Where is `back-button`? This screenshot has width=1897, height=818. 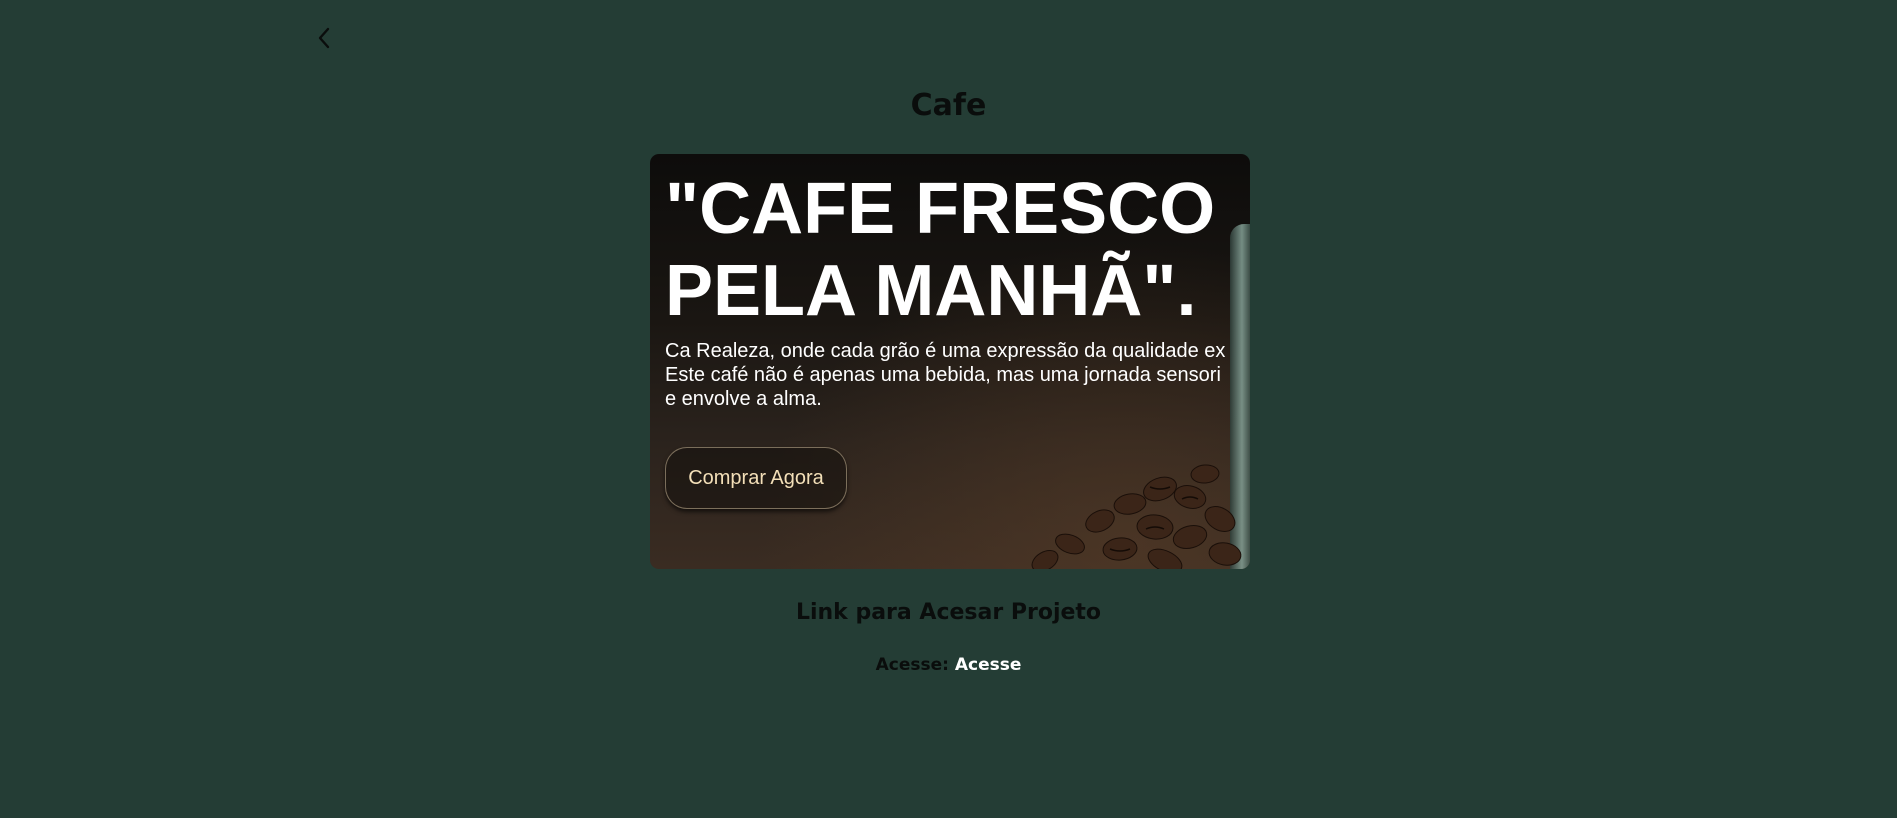
back-button is located at coordinates (324, 38).